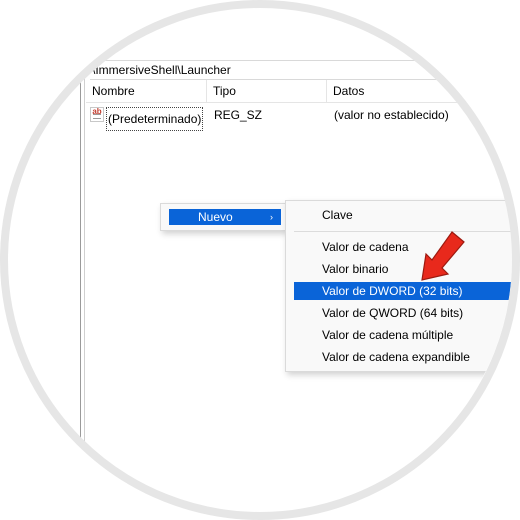 Image resolution: width=520 pixels, height=520 pixels. What do you see at coordinates (266, 91) in the screenshot?
I see `column-header-type: Tipo` at bounding box center [266, 91].